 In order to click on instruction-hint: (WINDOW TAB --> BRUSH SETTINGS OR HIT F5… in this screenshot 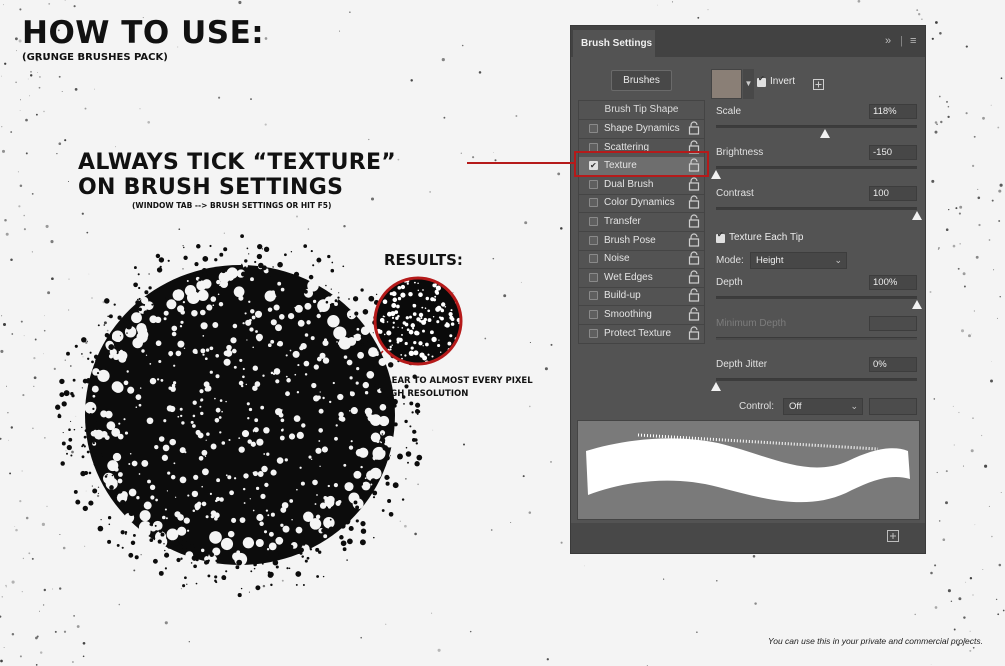, I will do `click(232, 205)`.